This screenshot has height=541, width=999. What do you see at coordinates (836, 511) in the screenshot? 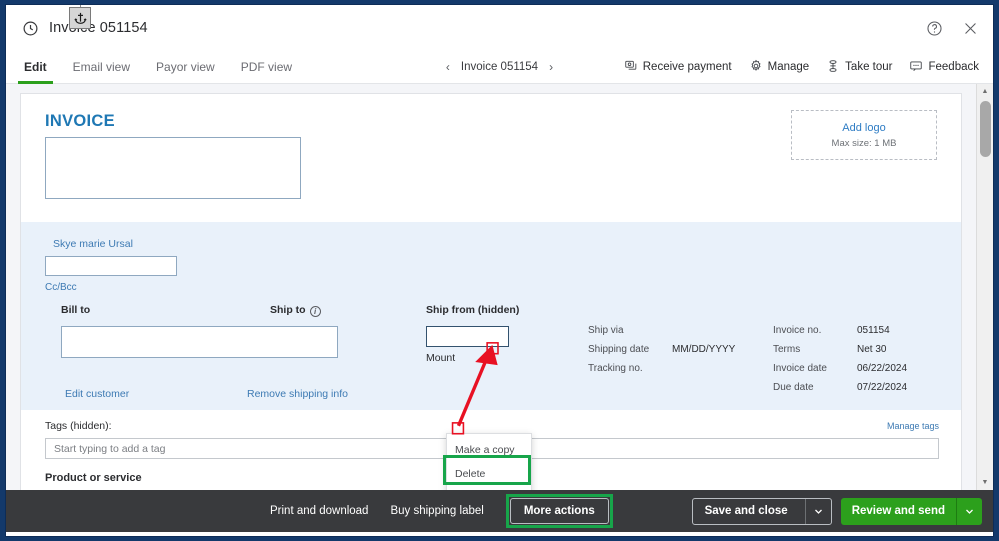
I see `bottom-bar-right: Save and close Review and send` at bounding box center [836, 511].